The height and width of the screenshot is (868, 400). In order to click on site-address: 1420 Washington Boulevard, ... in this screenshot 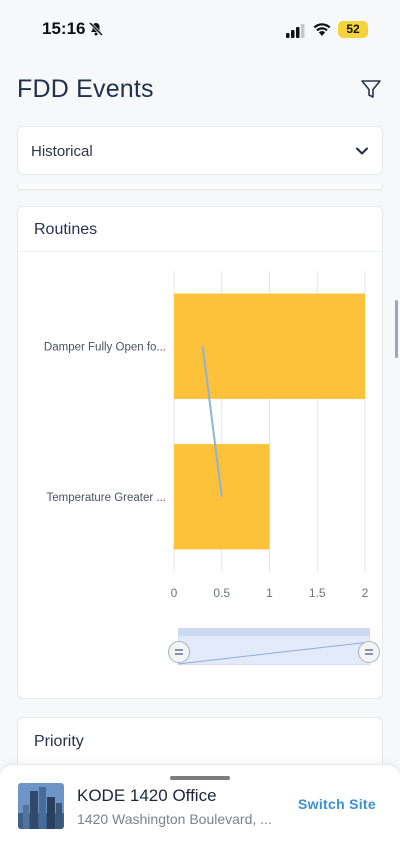, I will do `click(174, 819)`.